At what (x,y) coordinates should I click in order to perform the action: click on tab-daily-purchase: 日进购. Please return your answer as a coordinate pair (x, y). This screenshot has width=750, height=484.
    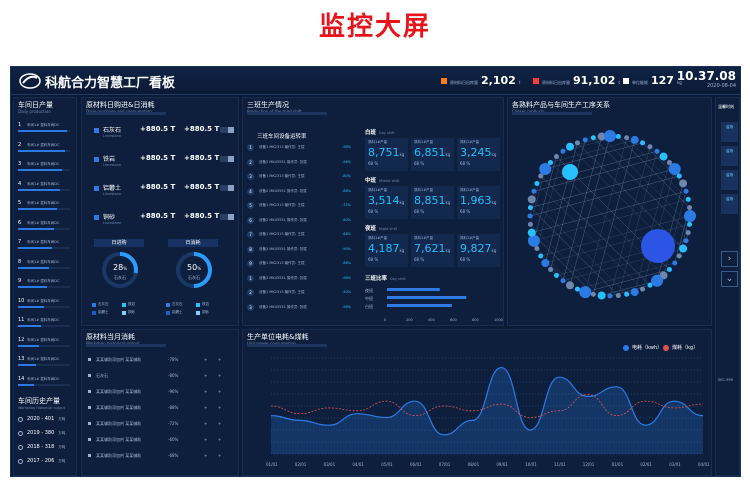
    Looking at the image, I should click on (119, 243).